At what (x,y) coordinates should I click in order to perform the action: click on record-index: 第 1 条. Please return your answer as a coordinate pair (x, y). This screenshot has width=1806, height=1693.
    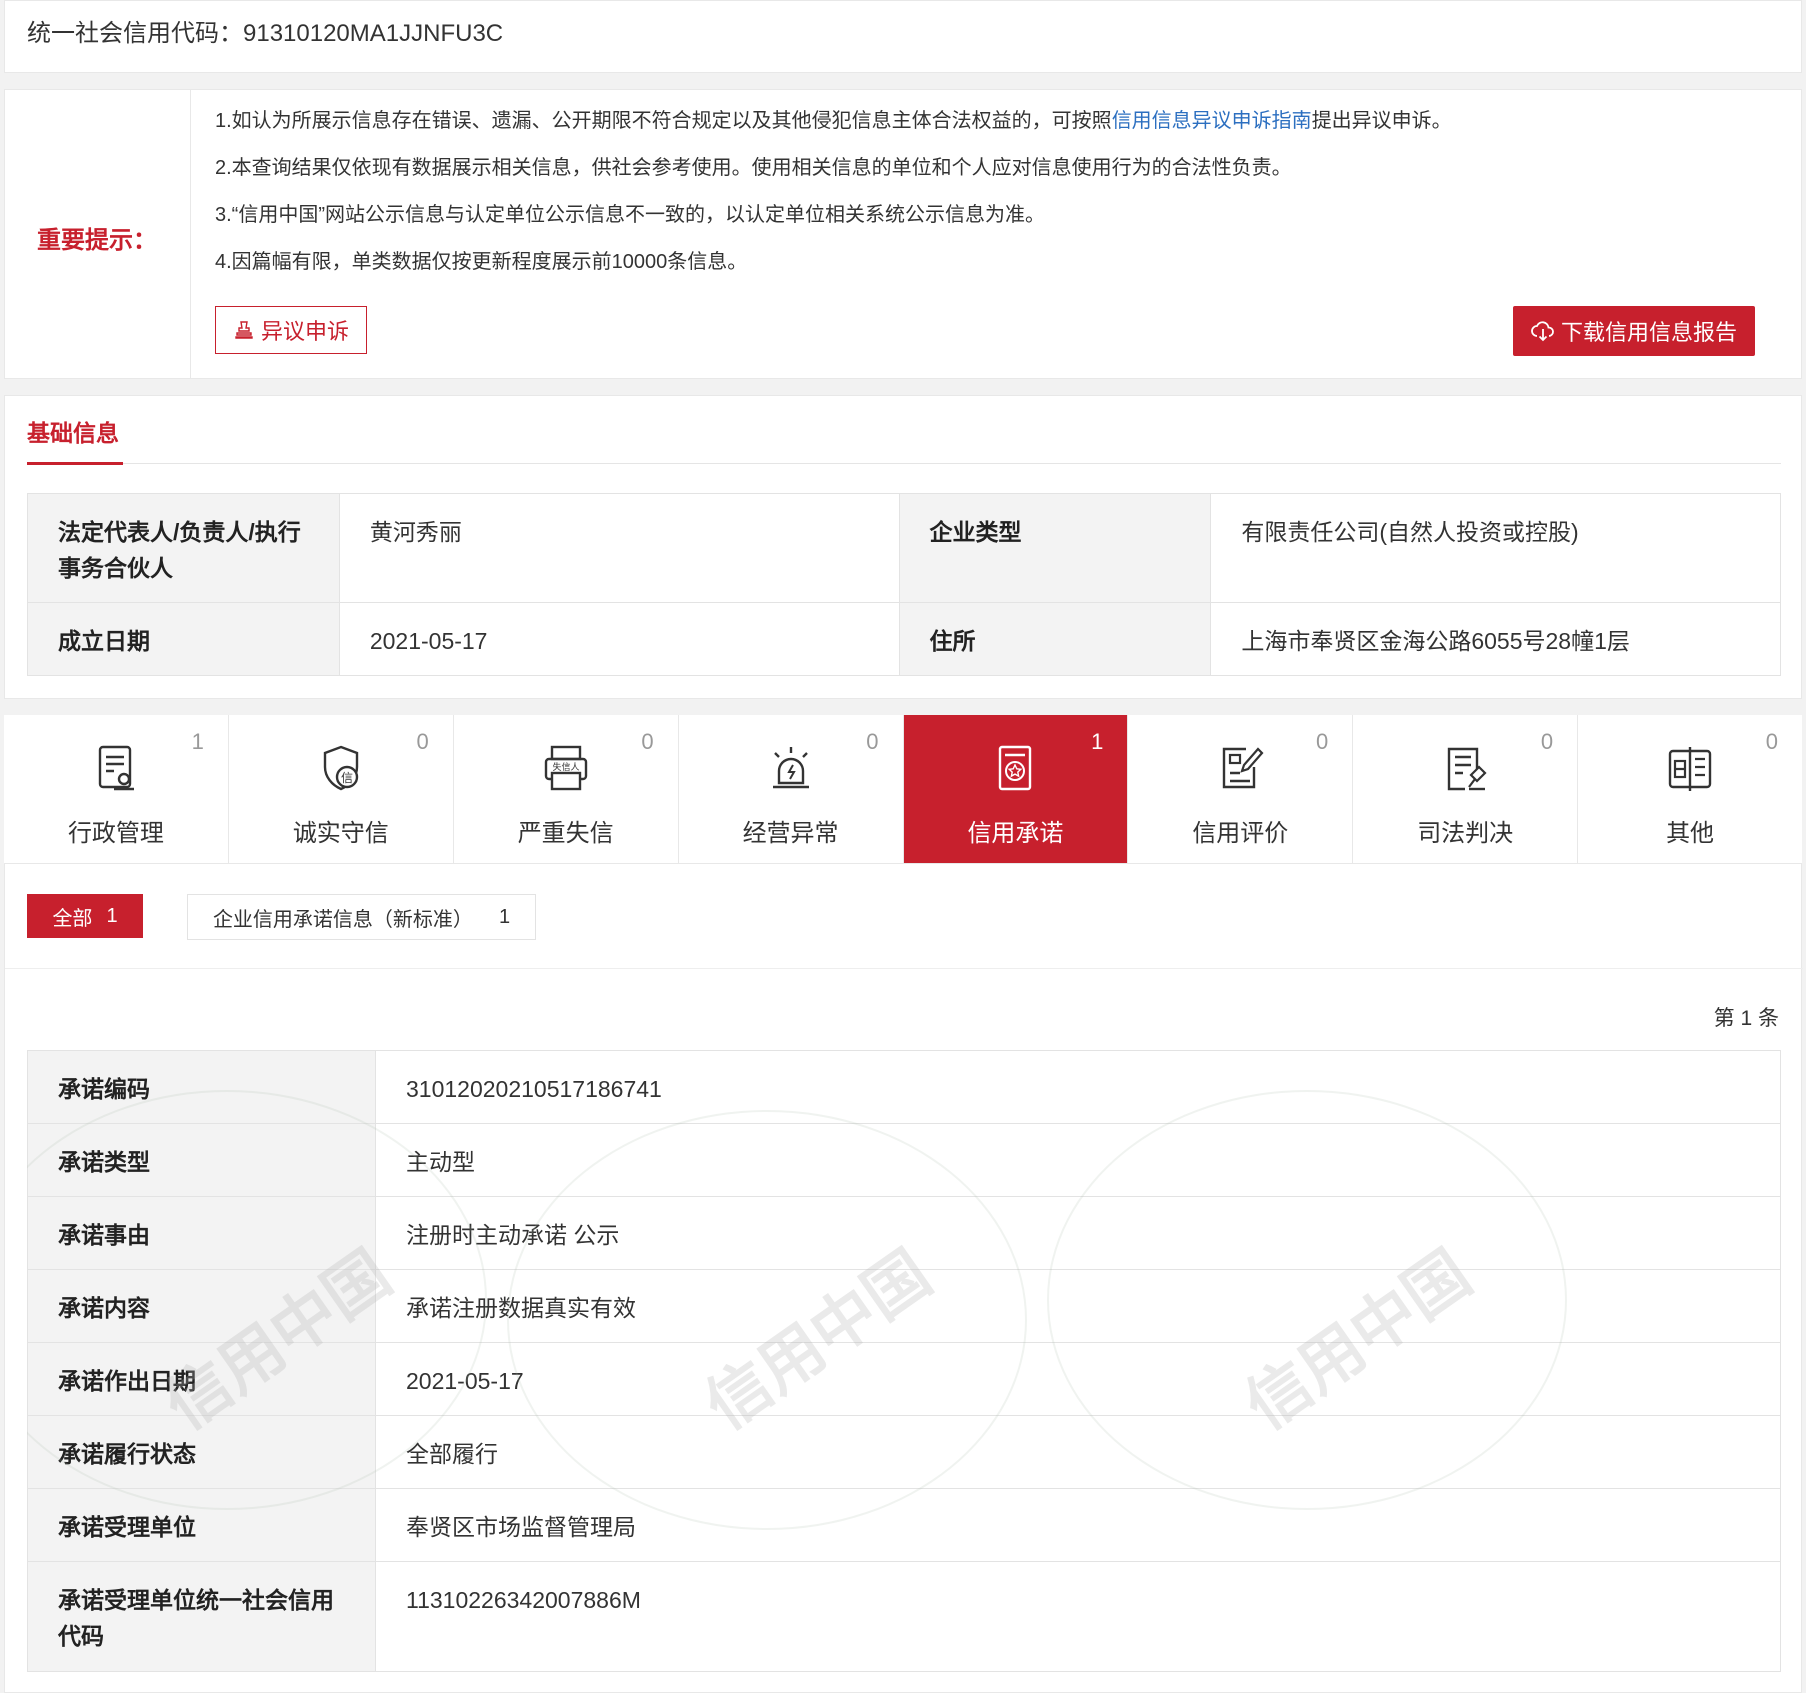
    Looking at the image, I should click on (1746, 1018).